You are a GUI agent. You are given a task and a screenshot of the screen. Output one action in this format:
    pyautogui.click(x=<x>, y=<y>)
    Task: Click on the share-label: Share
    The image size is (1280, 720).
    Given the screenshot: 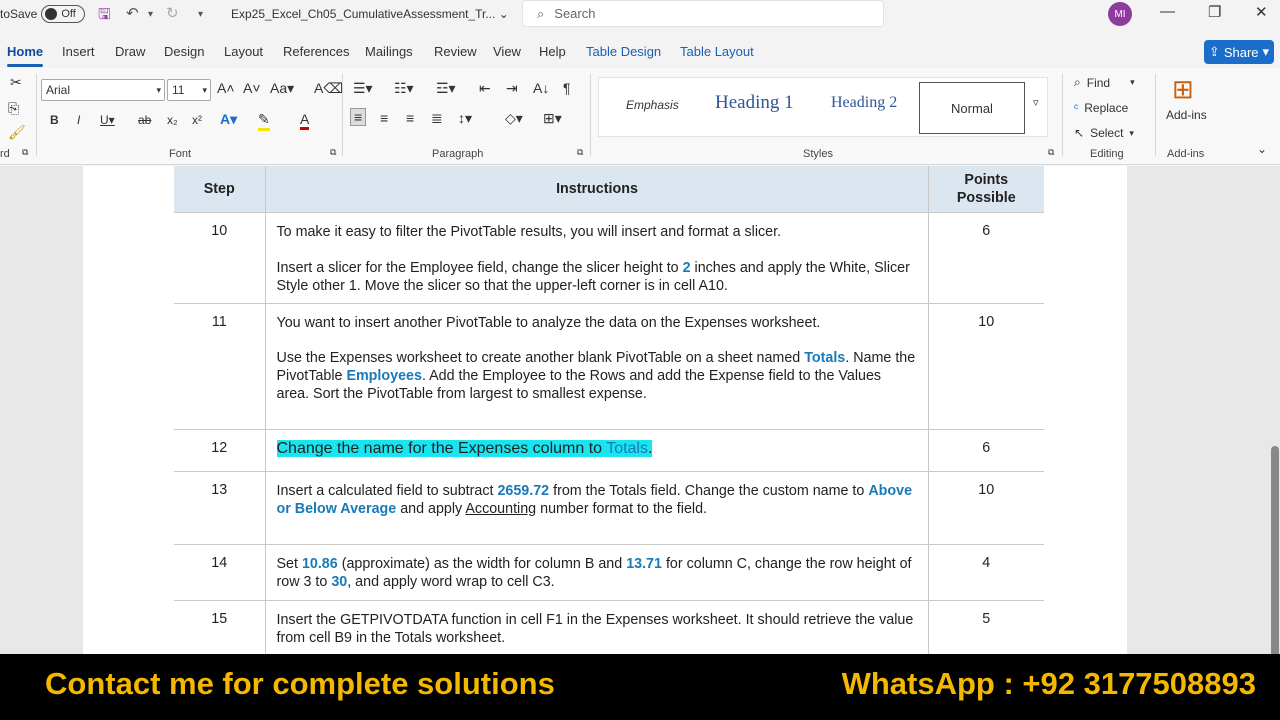 What is the action you would take?
    pyautogui.click(x=1241, y=52)
    